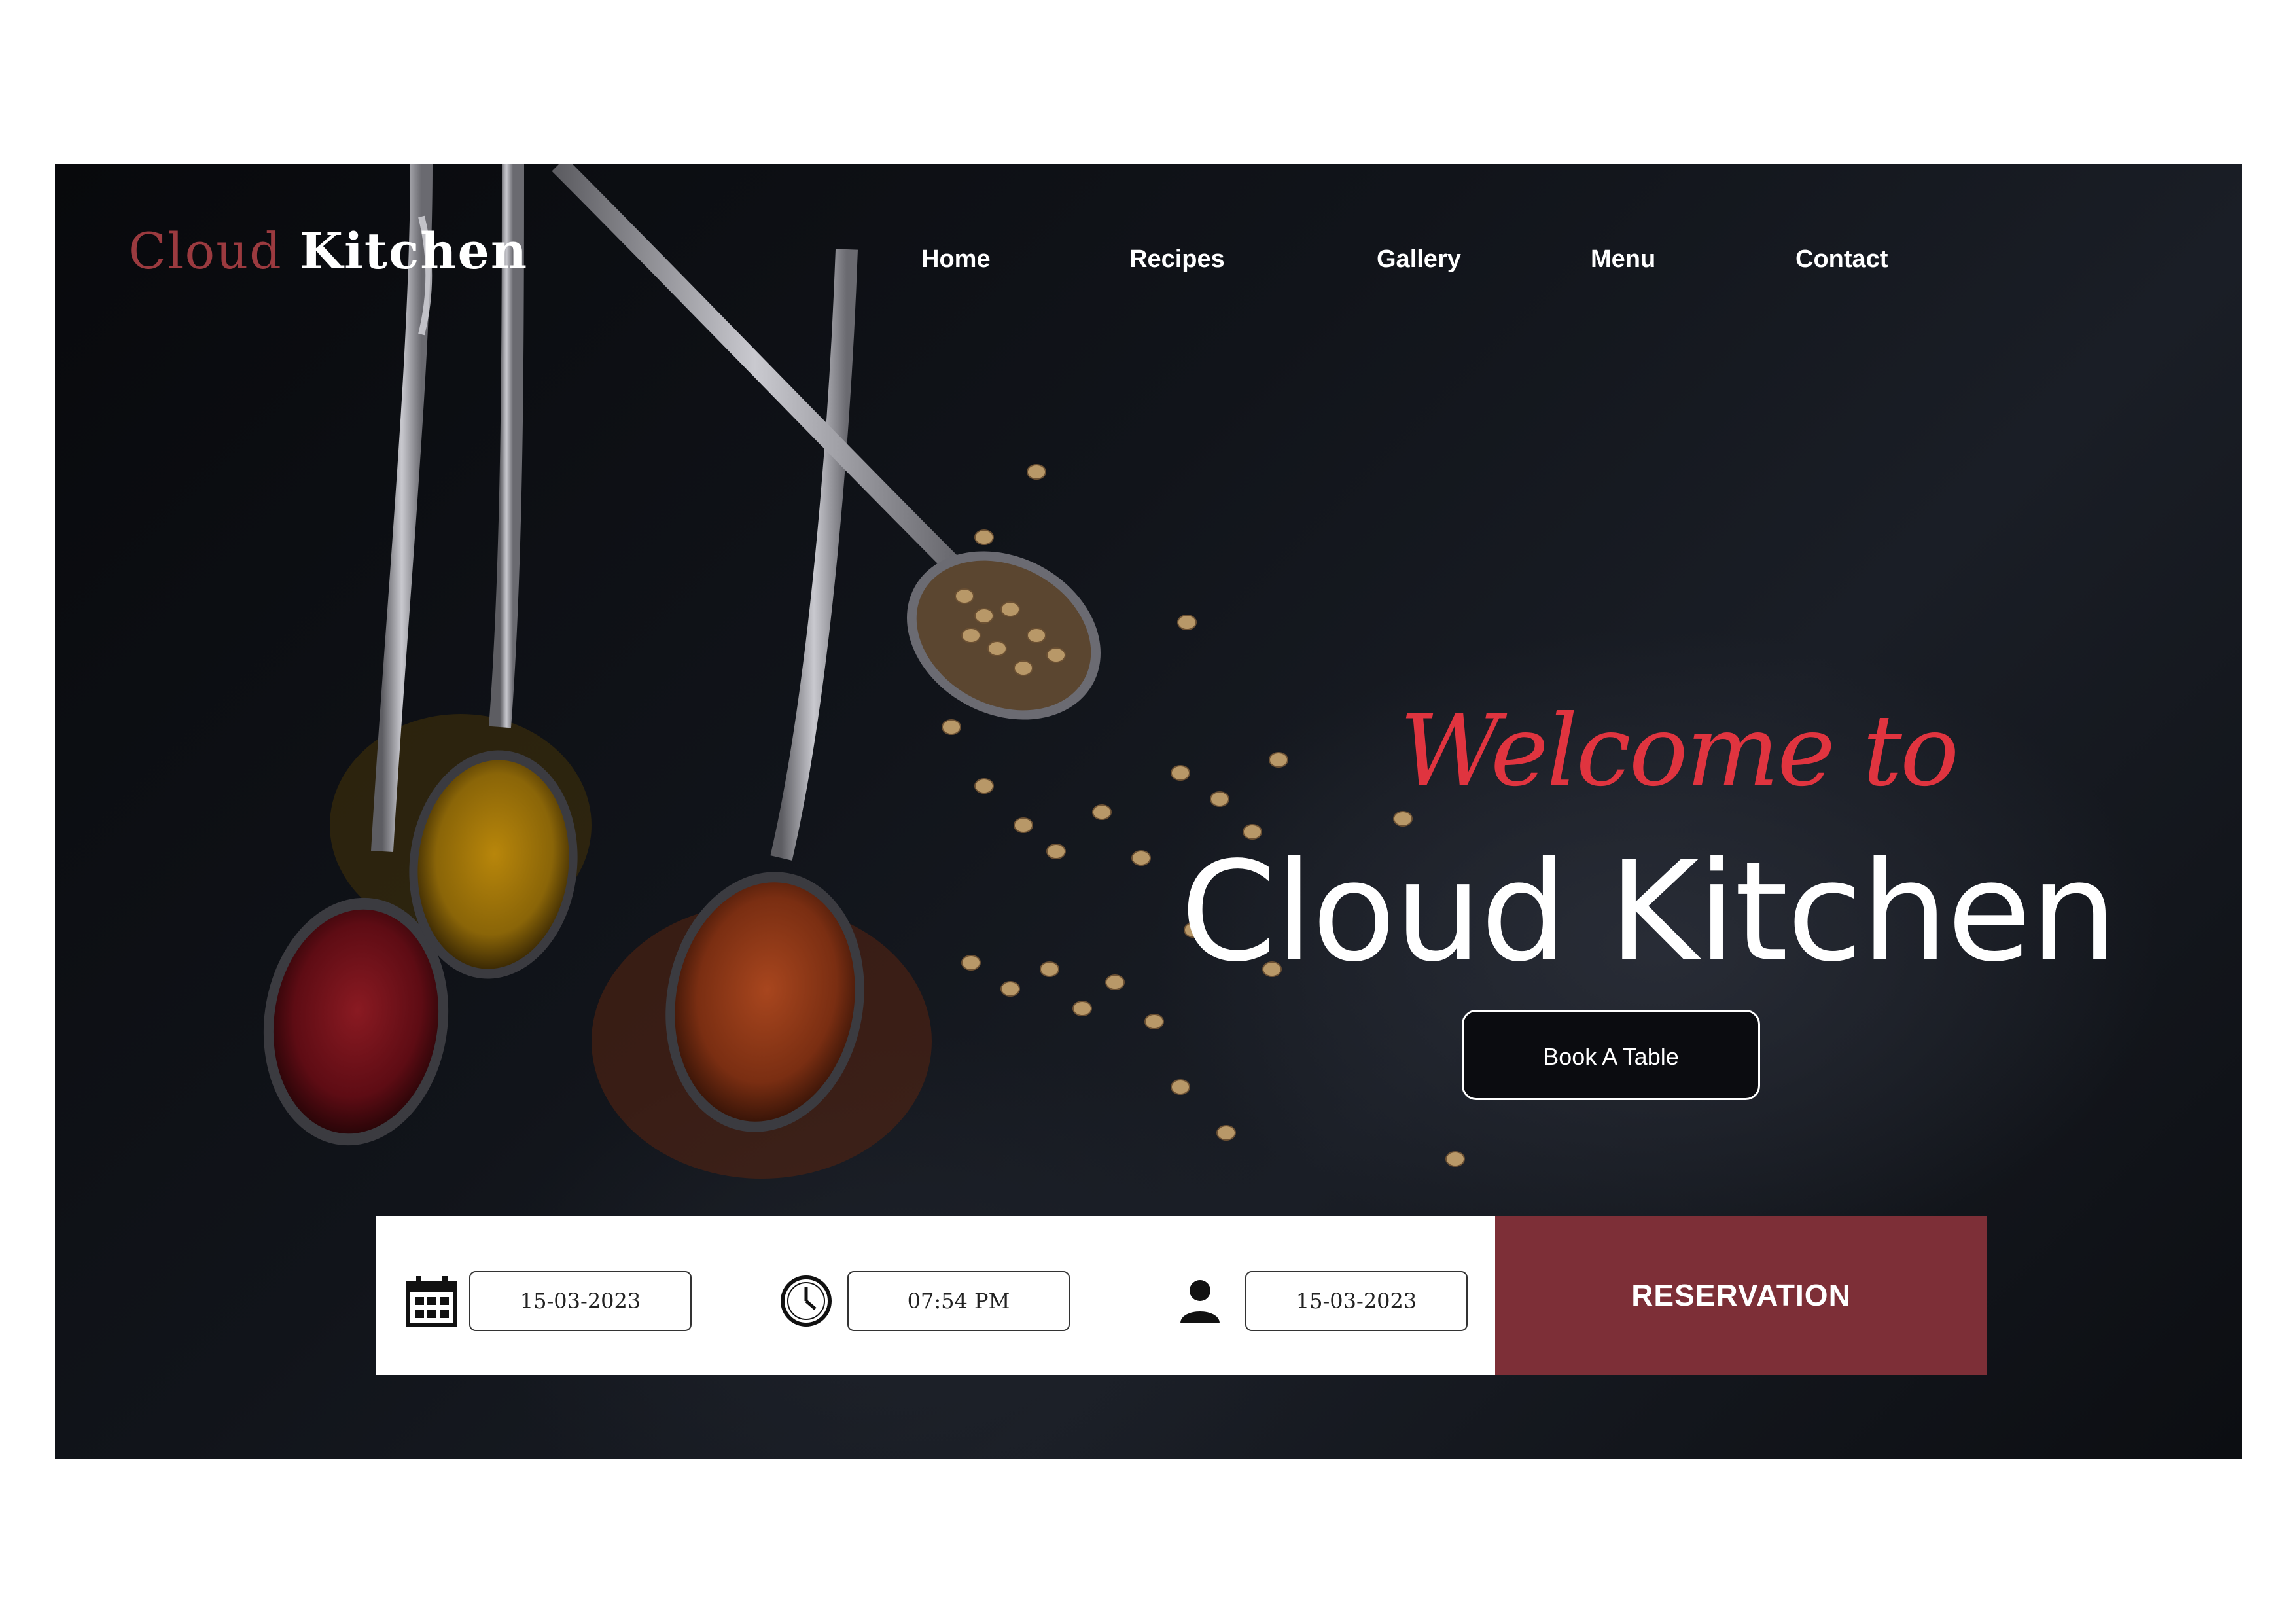  Describe the element at coordinates (1611, 1055) in the screenshot. I see `book-table-button: Book A Table` at that location.